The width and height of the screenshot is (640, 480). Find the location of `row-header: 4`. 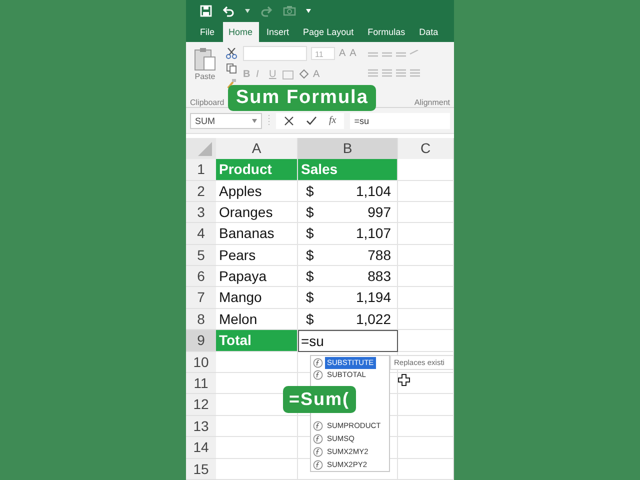

row-header: 4 is located at coordinates (201, 234).